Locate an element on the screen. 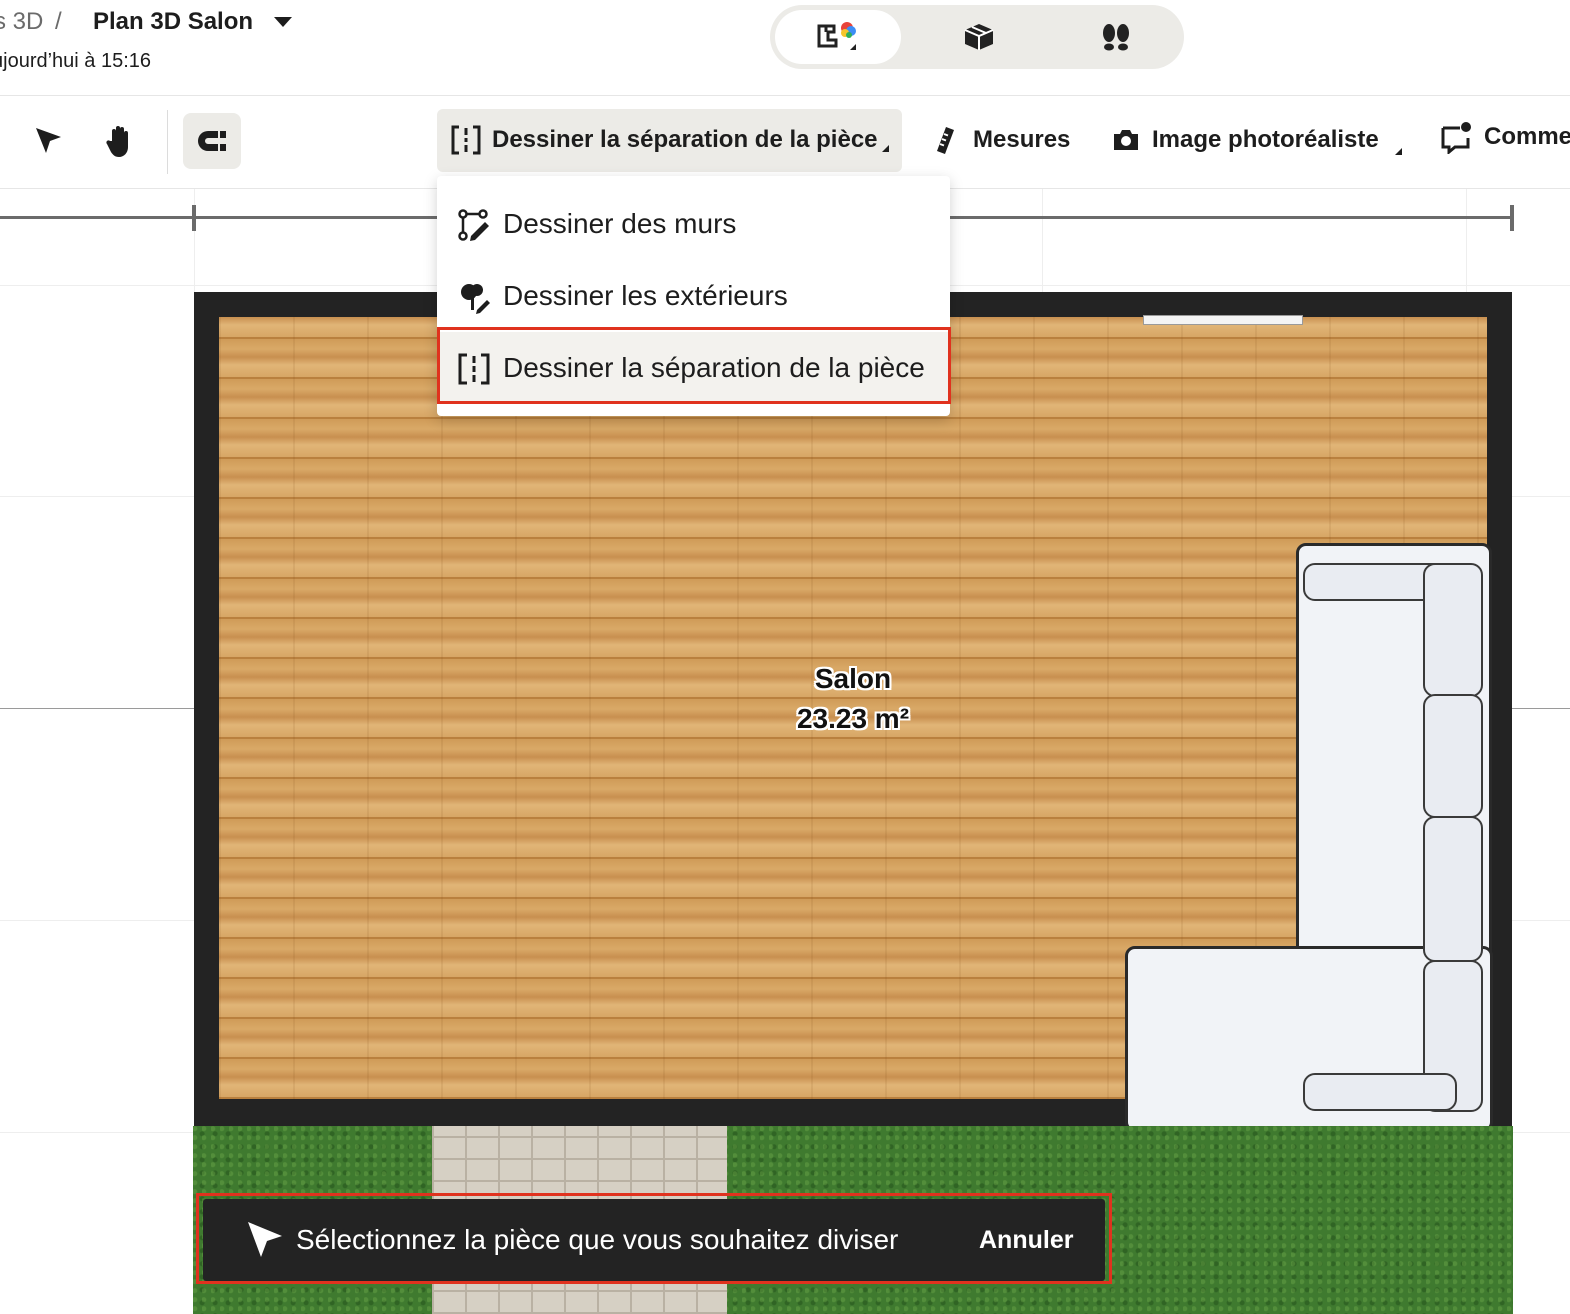 The image size is (1570, 1314). chevron-down-icon is located at coordinates (283, 22).